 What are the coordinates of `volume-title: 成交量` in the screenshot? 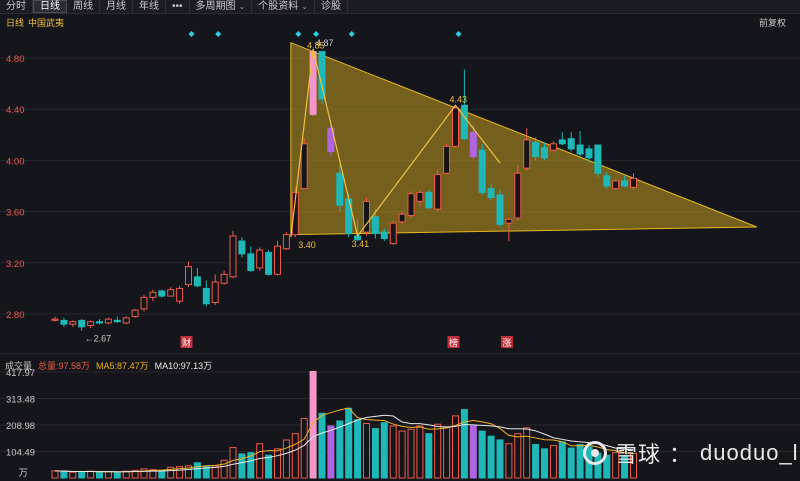 It's located at (19, 366).